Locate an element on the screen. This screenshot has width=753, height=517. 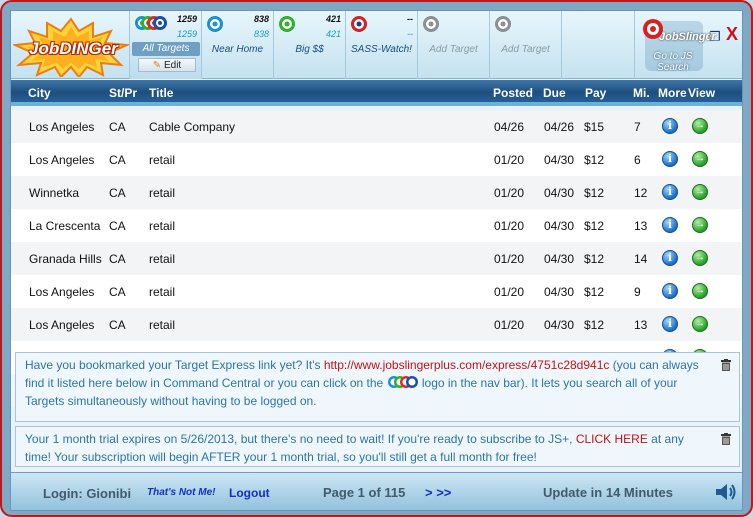
target-count-total: 421 is located at coordinates (333, 19).